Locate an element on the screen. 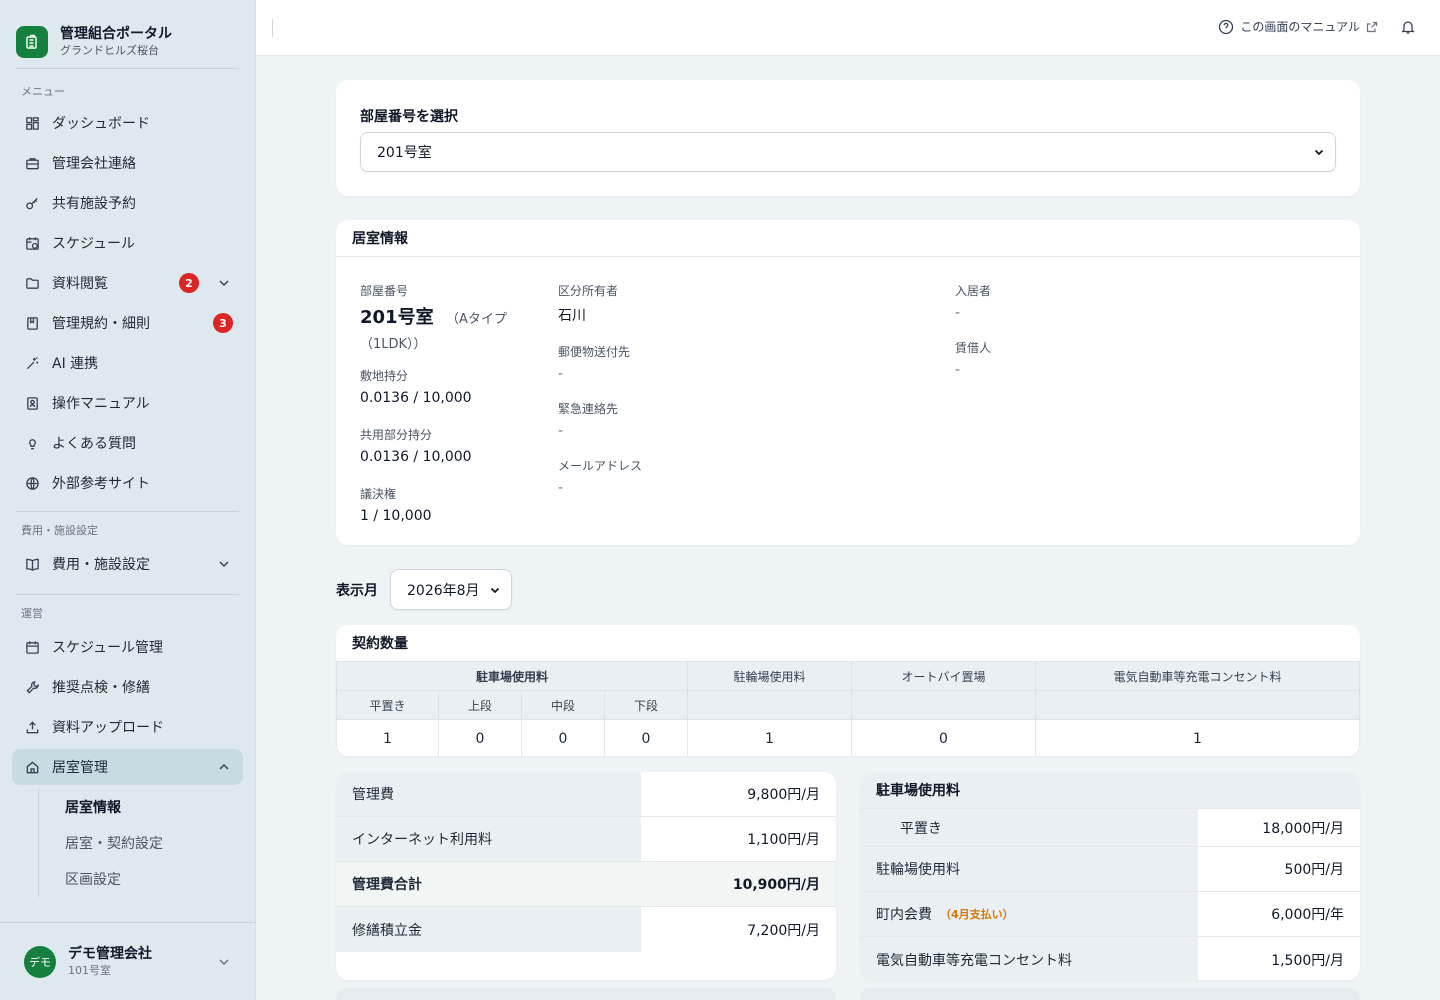  room-select-value: 201号室 is located at coordinates (404, 153).